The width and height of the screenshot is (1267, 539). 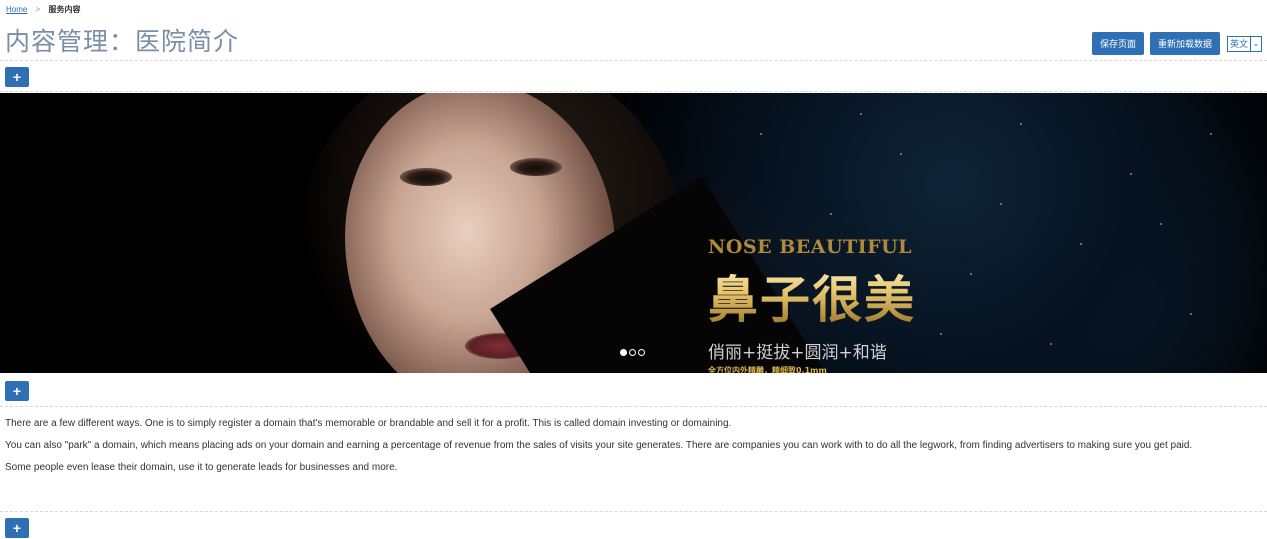 What do you see at coordinates (1184, 43) in the screenshot?
I see `reload-data-button: 重新加载数据` at bounding box center [1184, 43].